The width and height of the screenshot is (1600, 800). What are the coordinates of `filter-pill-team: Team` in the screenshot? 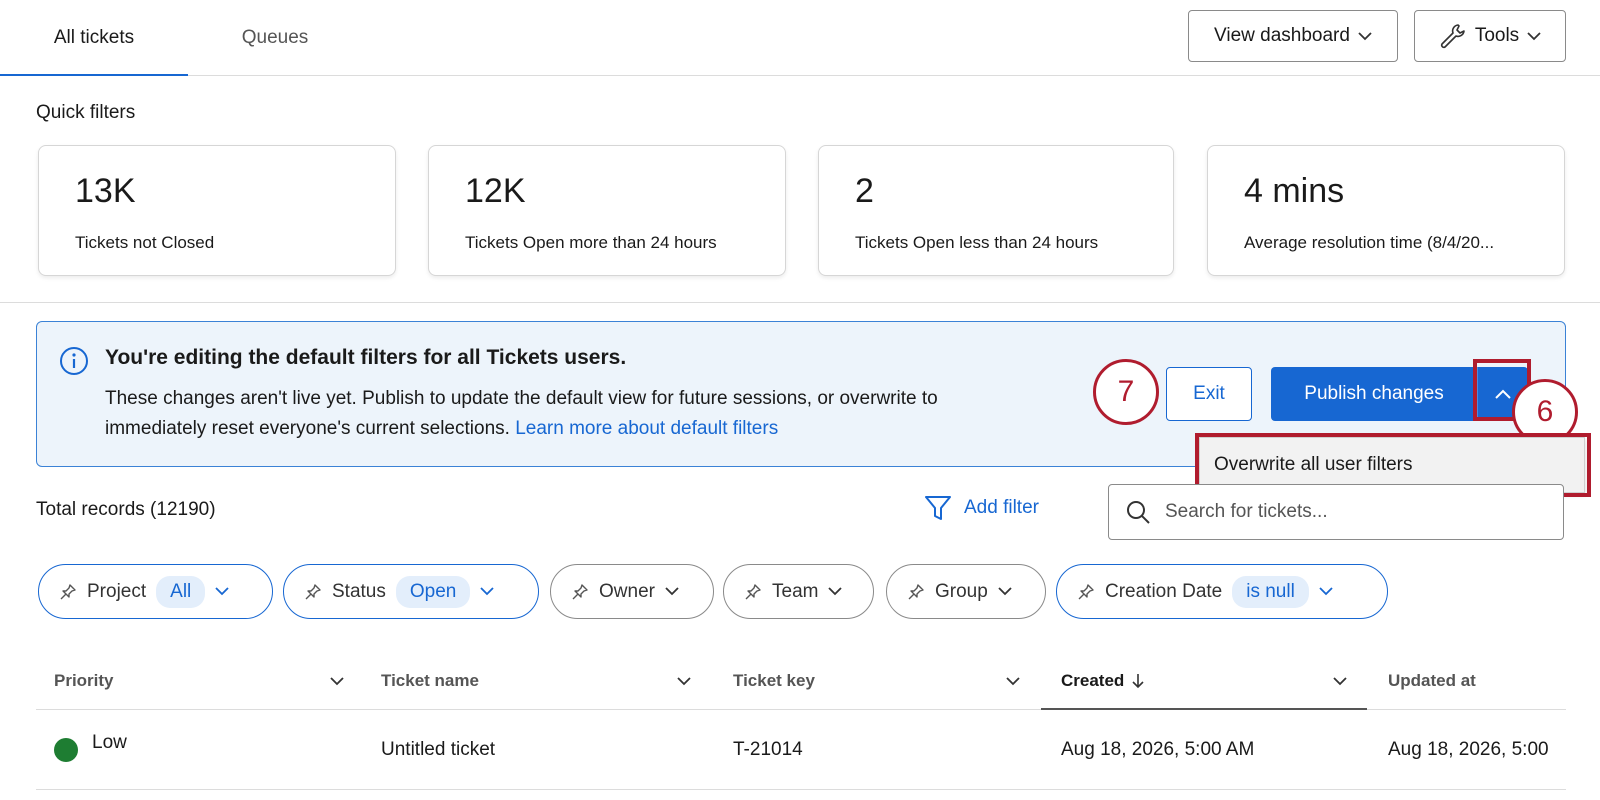 It's located at (798, 591).